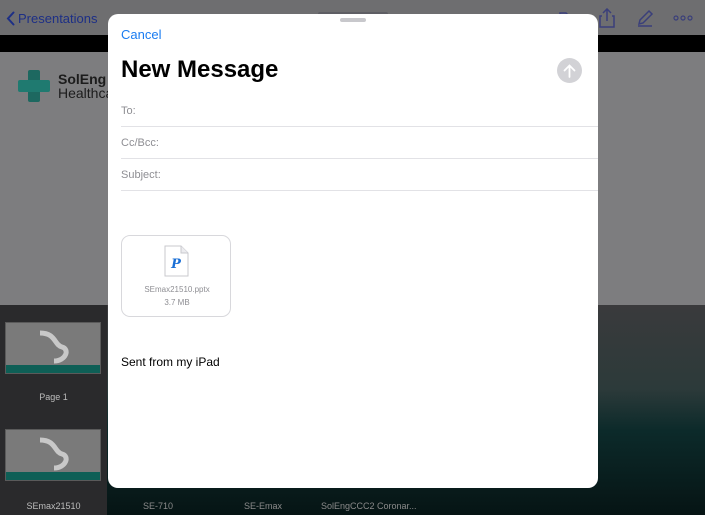 Image resolution: width=705 pixels, height=515 pixels. I want to click on cross-logo-icon, so click(34, 86).